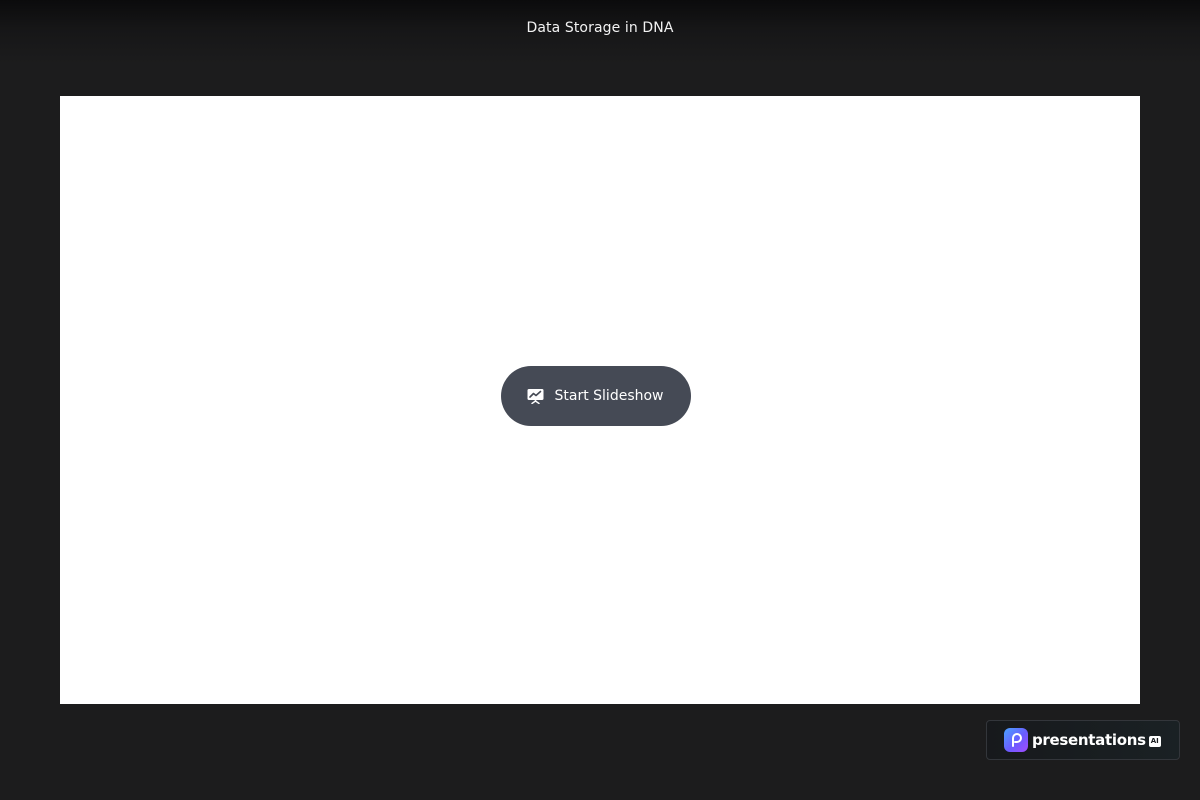  I want to click on top-bar: Data Storage in DNA, so click(600, 32).